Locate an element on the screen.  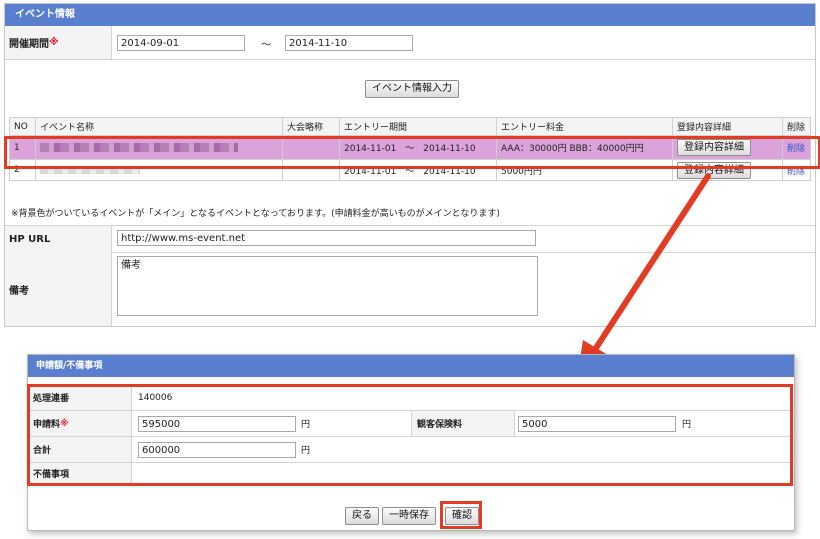
serial-label: 処理連番 is located at coordinates (80, 397).